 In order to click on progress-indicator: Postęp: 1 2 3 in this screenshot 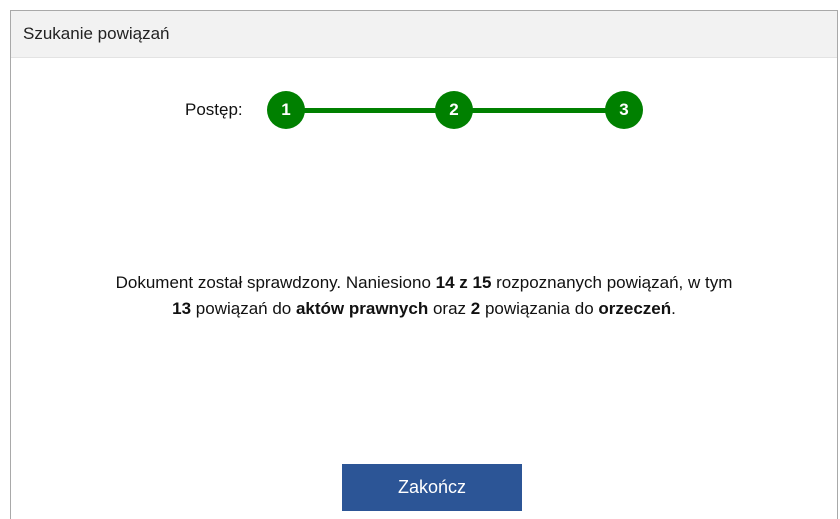, I will do `click(424, 110)`.